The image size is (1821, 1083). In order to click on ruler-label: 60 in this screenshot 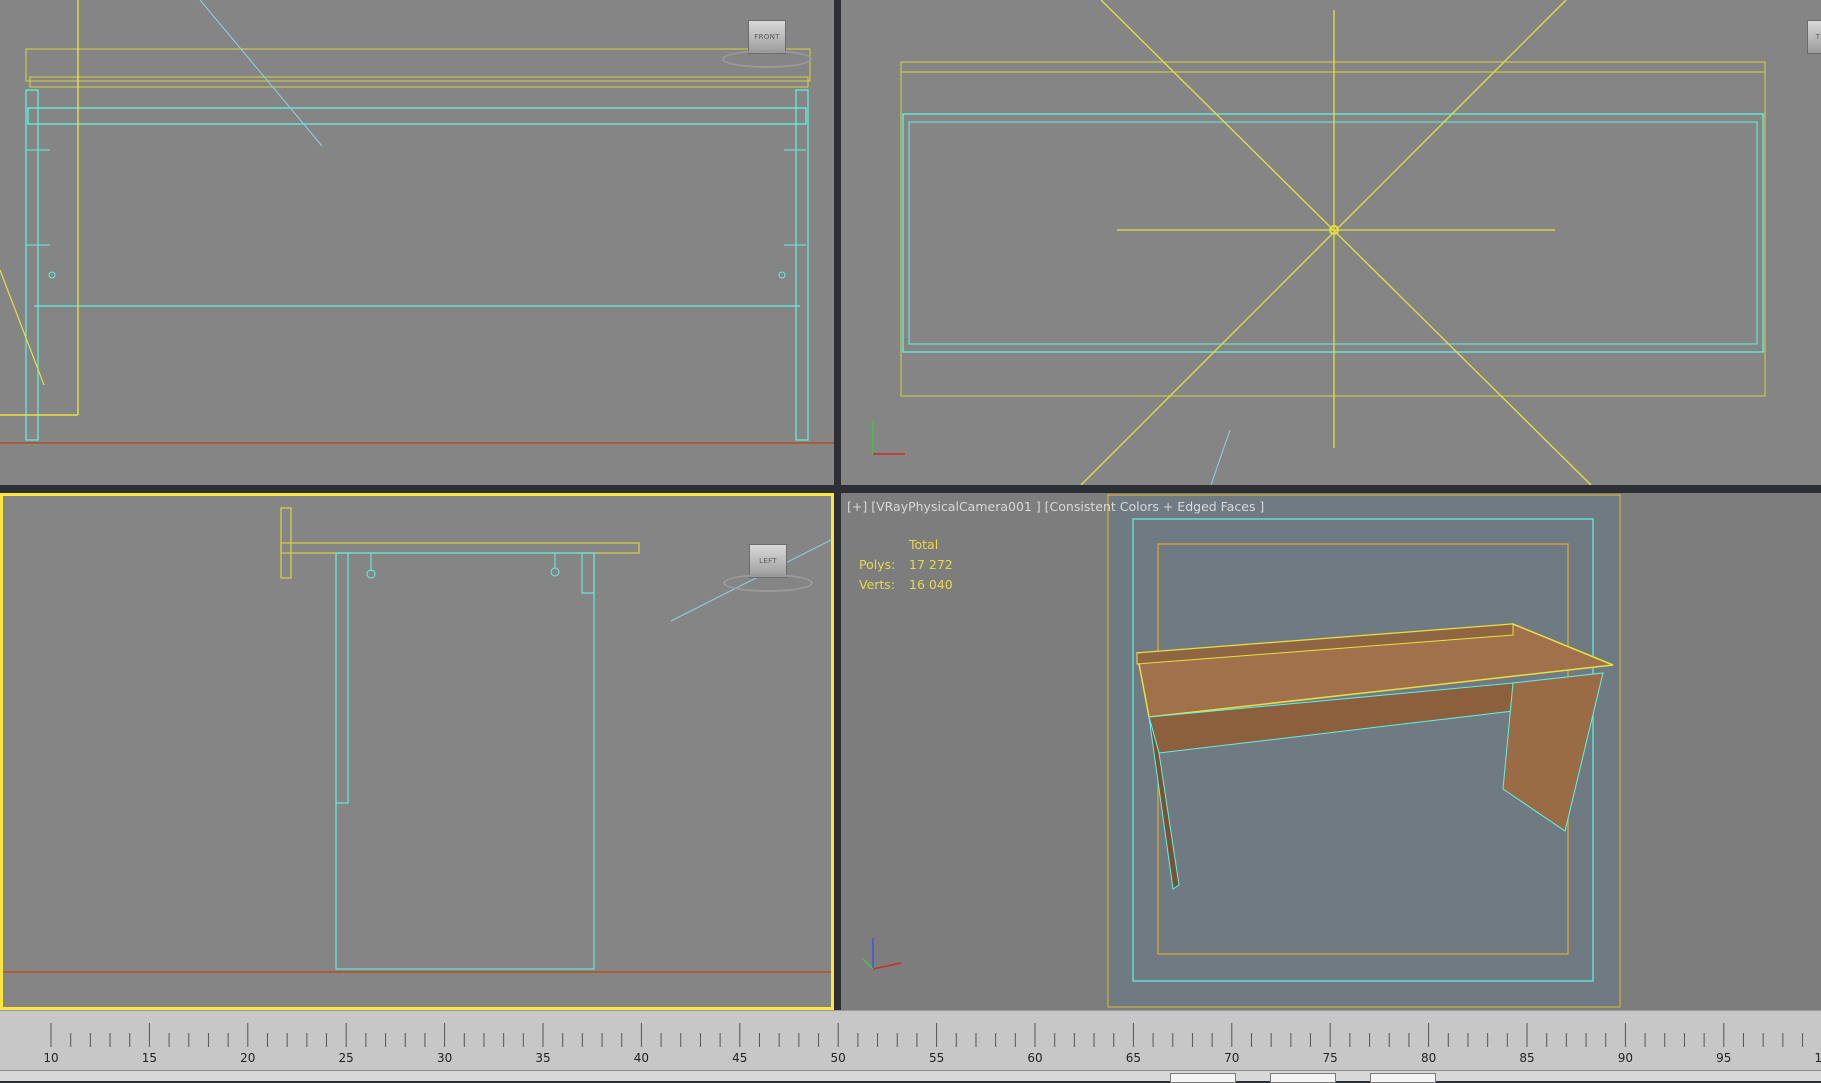, I will do `click(1035, 1058)`.